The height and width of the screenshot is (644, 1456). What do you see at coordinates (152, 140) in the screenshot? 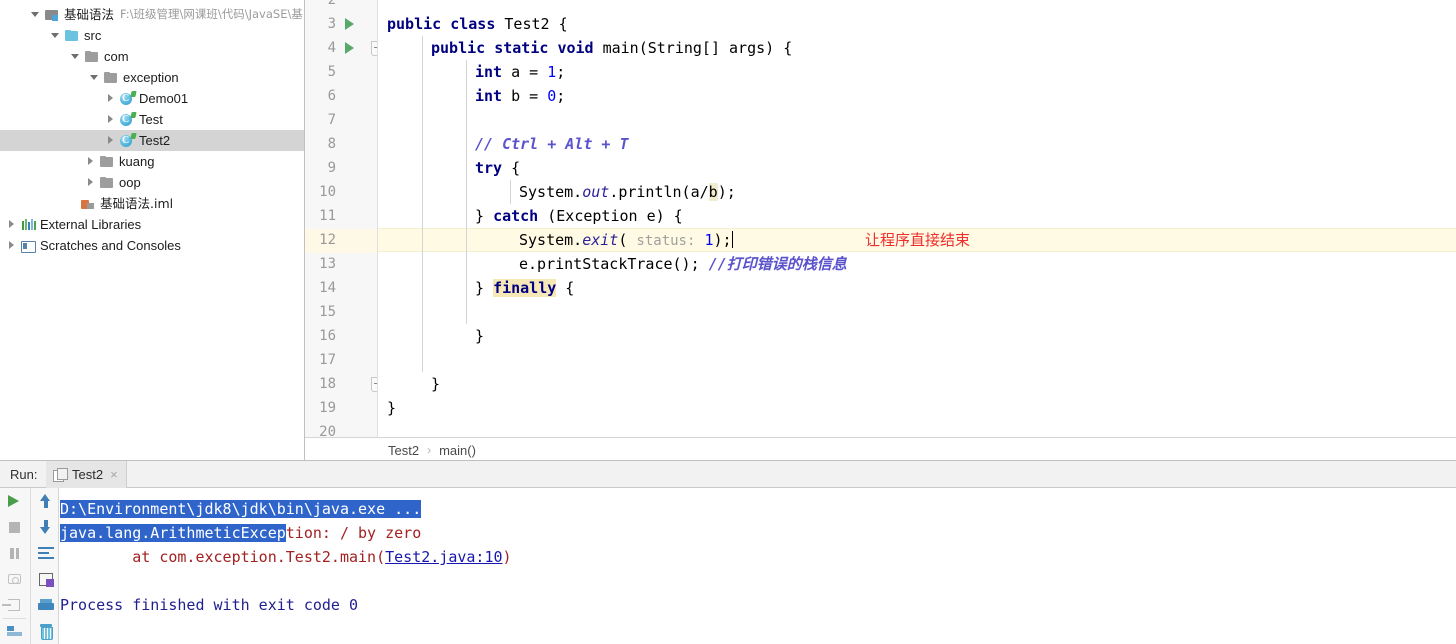
I see `tree-item-Test2: Test2` at bounding box center [152, 140].